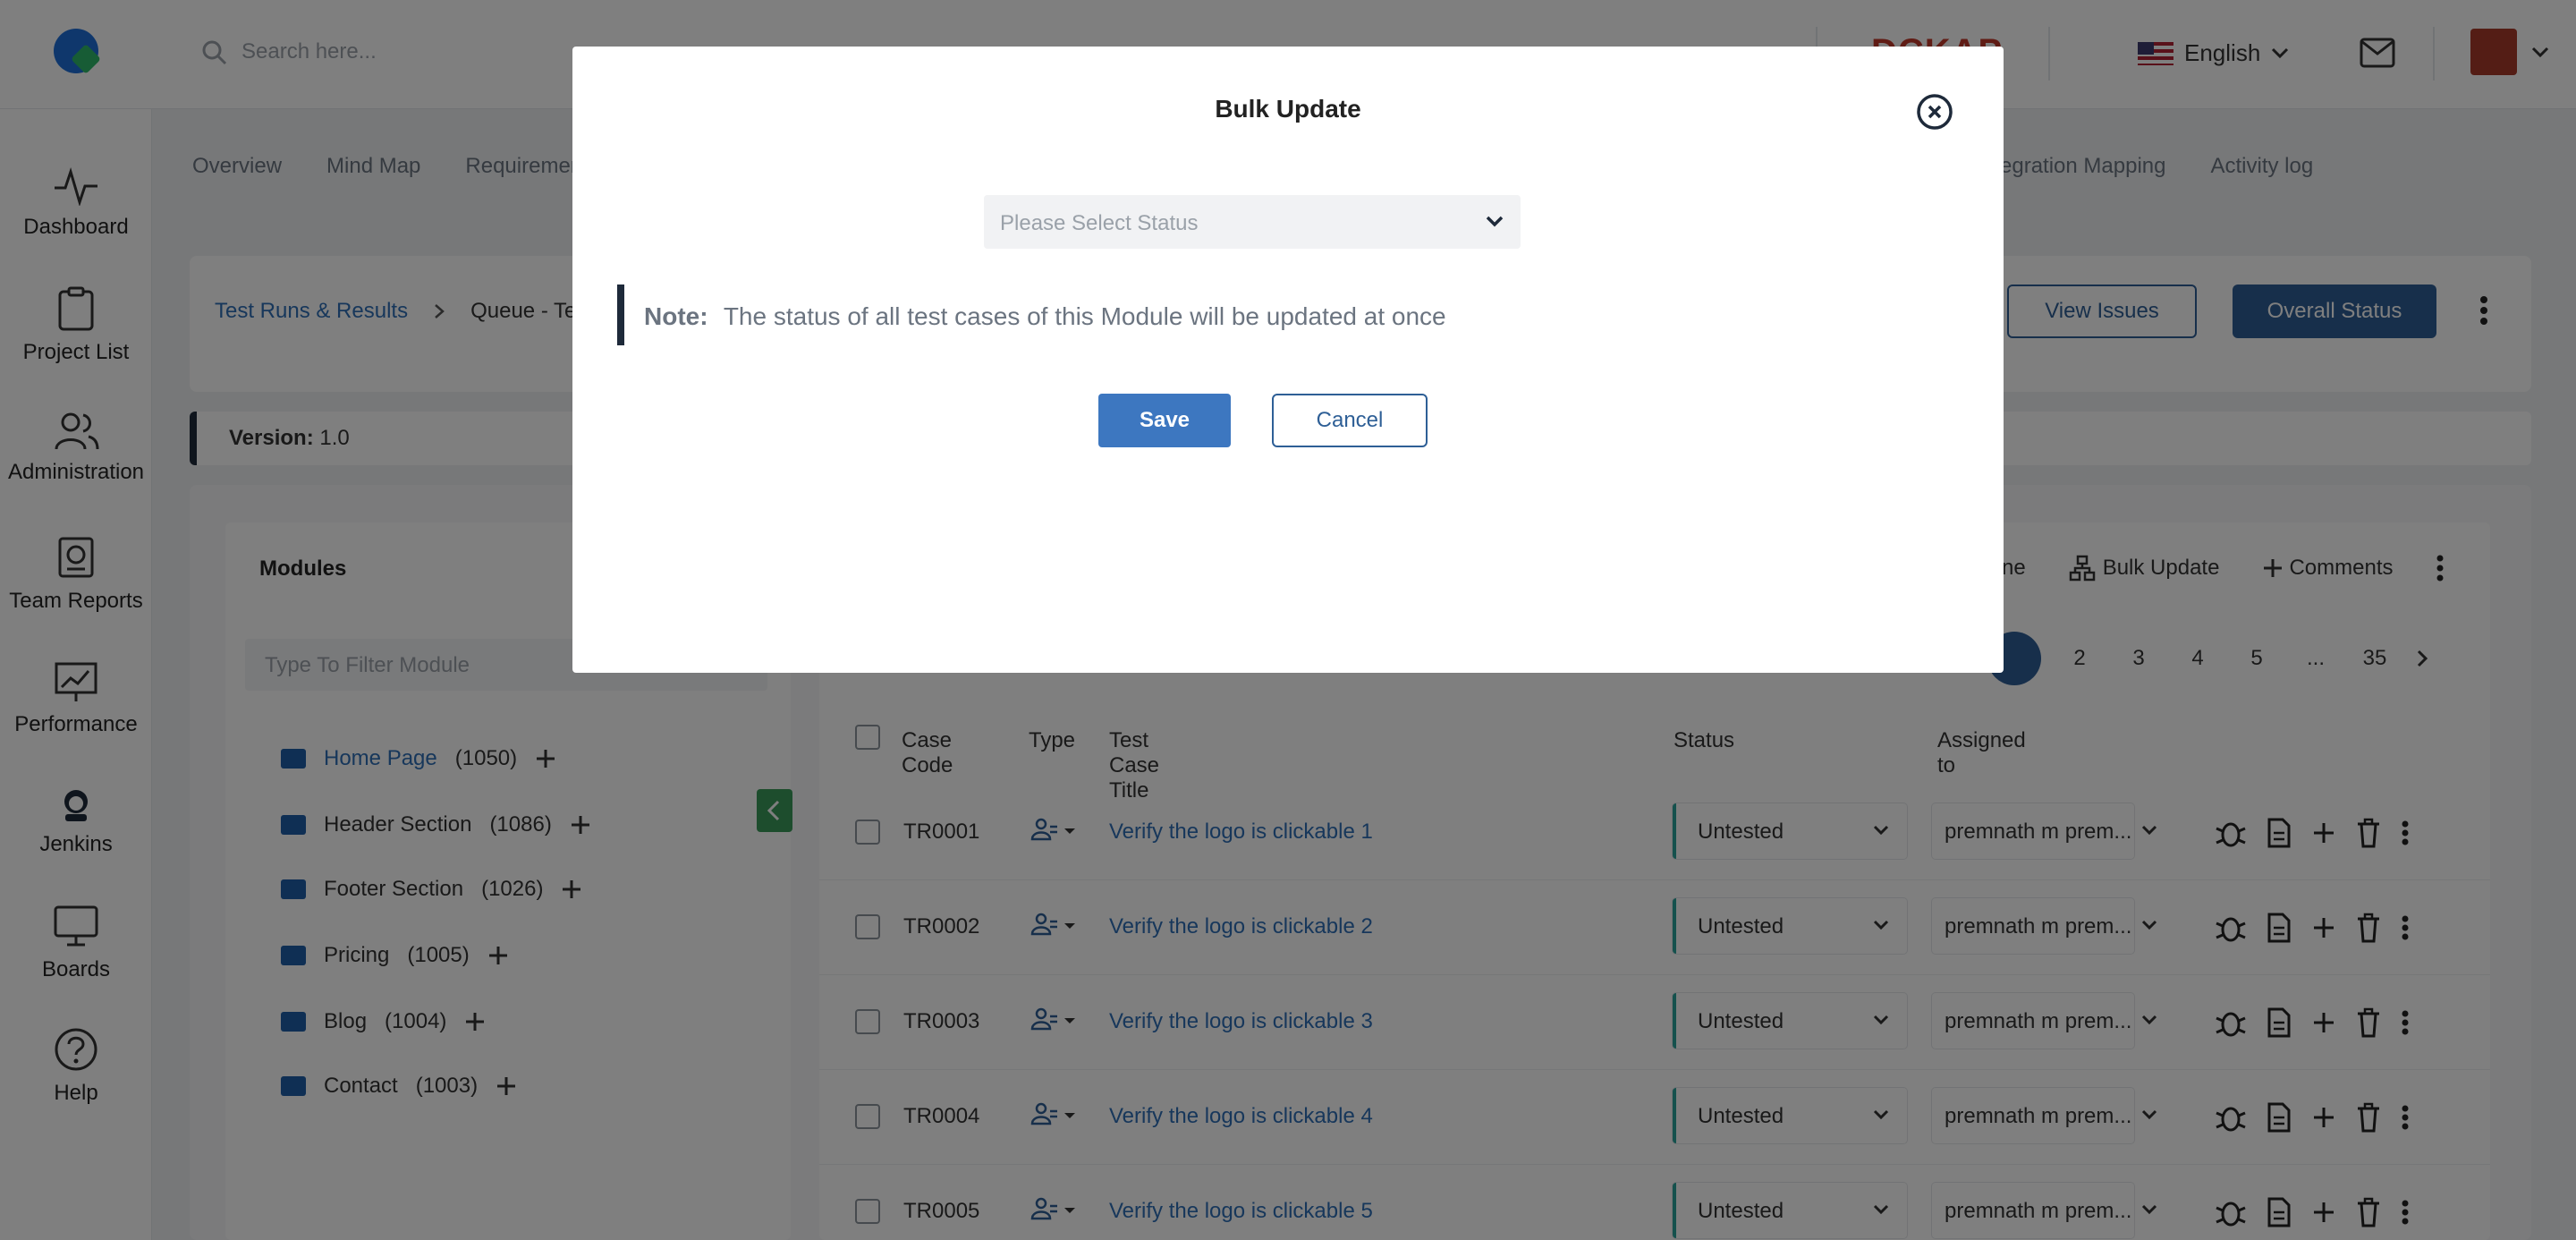 The height and width of the screenshot is (1240, 2576). What do you see at coordinates (1164, 420) in the screenshot?
I see `save-button: Save` at bounding box center [1164, 420].